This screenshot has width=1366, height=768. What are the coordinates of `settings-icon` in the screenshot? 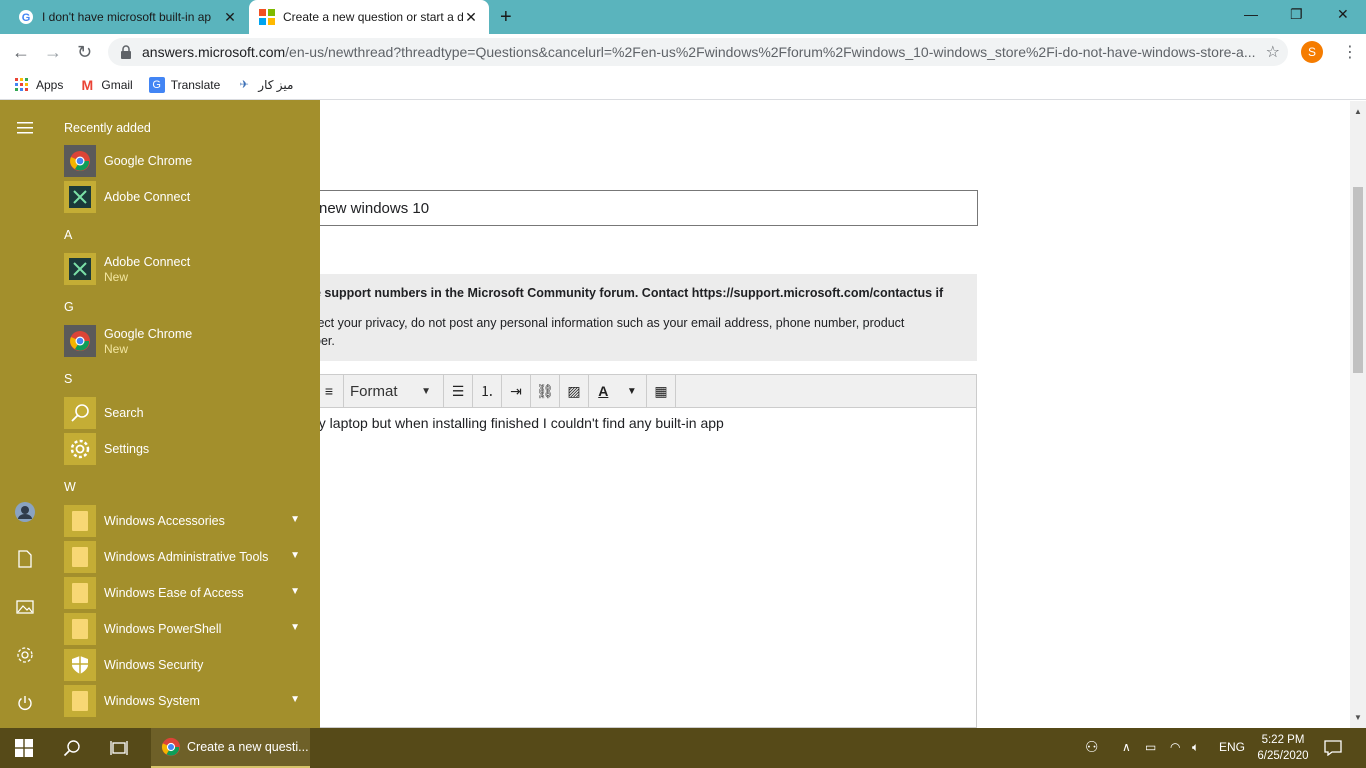 It's located at (80, 449).